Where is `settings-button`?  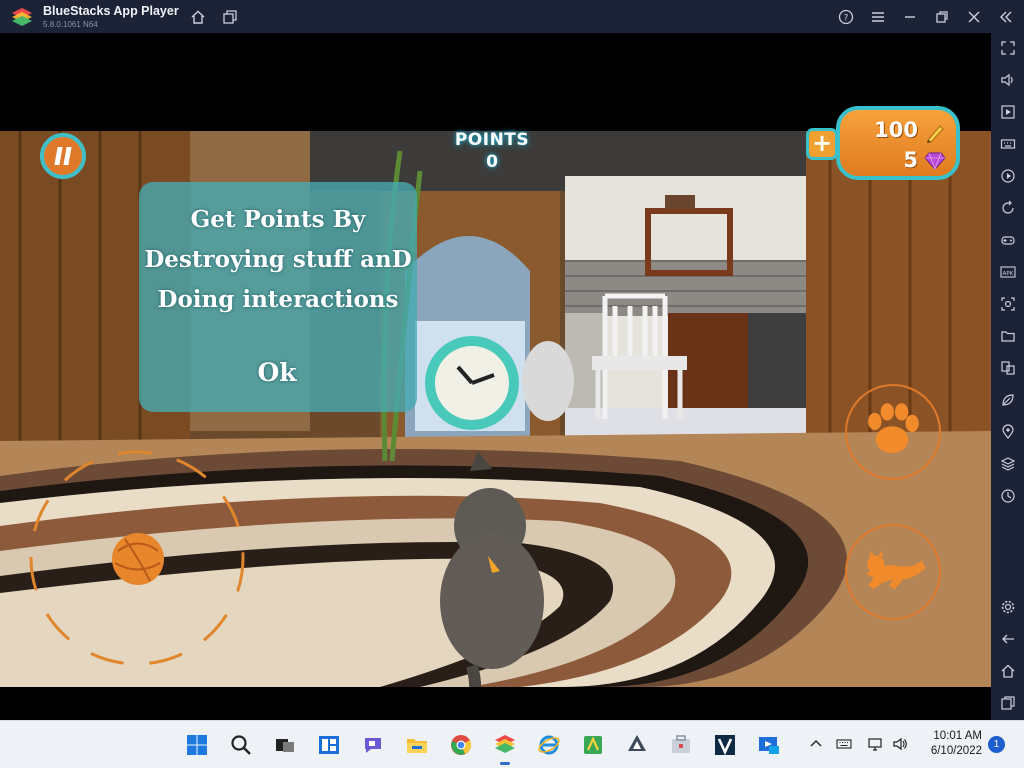 settings-button is located at coordinates (1008, 607).